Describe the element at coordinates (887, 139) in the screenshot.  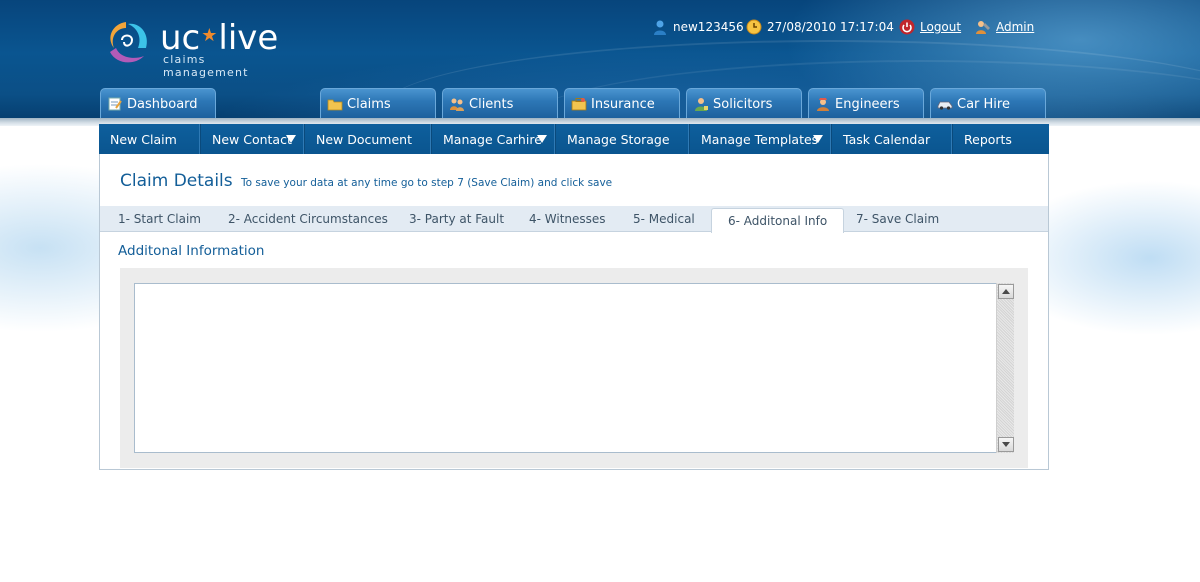
I see `nav-label: Task Calendar` at that location.